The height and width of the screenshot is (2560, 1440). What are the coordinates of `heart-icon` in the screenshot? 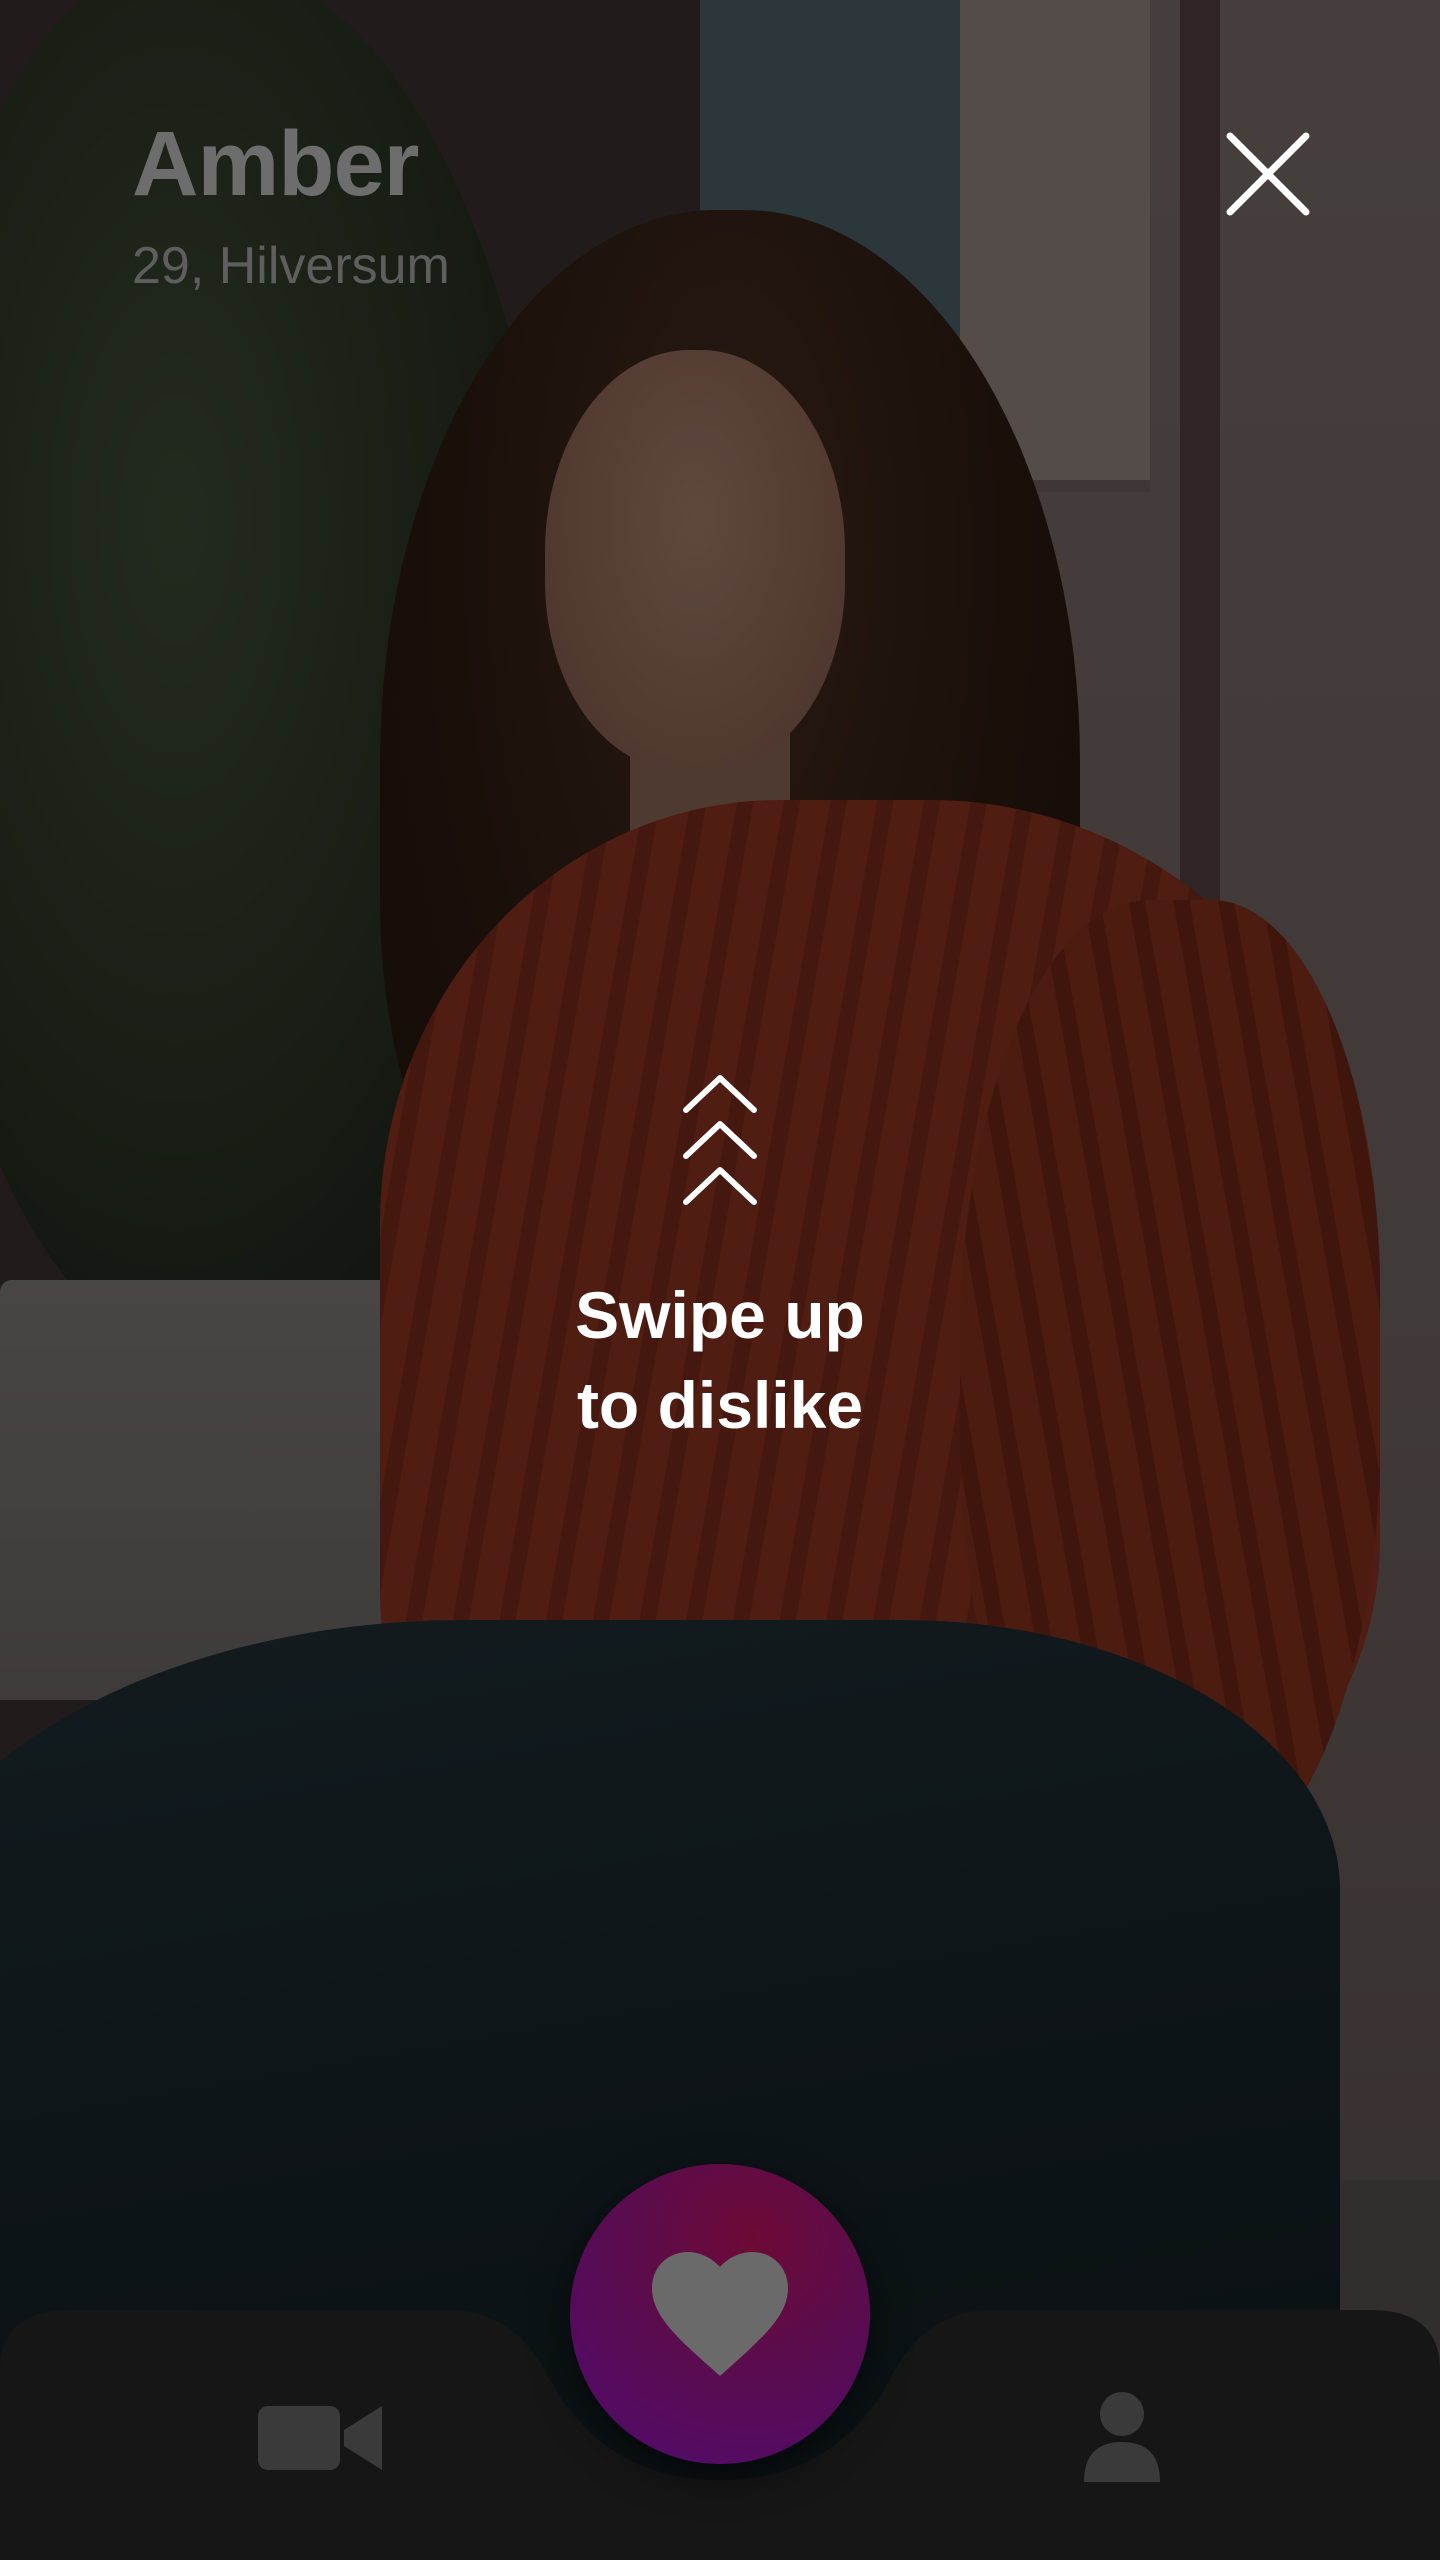 It's located at (720, 2314).